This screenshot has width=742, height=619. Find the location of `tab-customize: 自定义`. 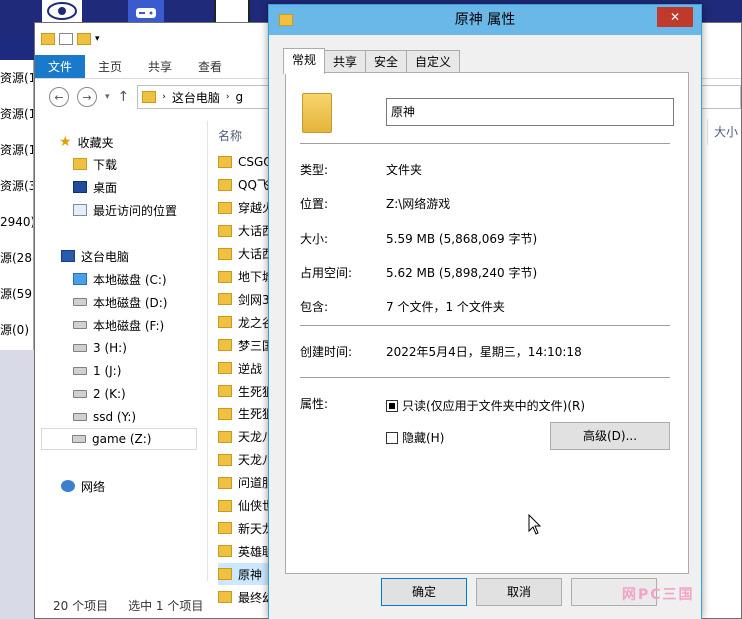

tab-customize: 自定义 is located at coordinates (433, 62).